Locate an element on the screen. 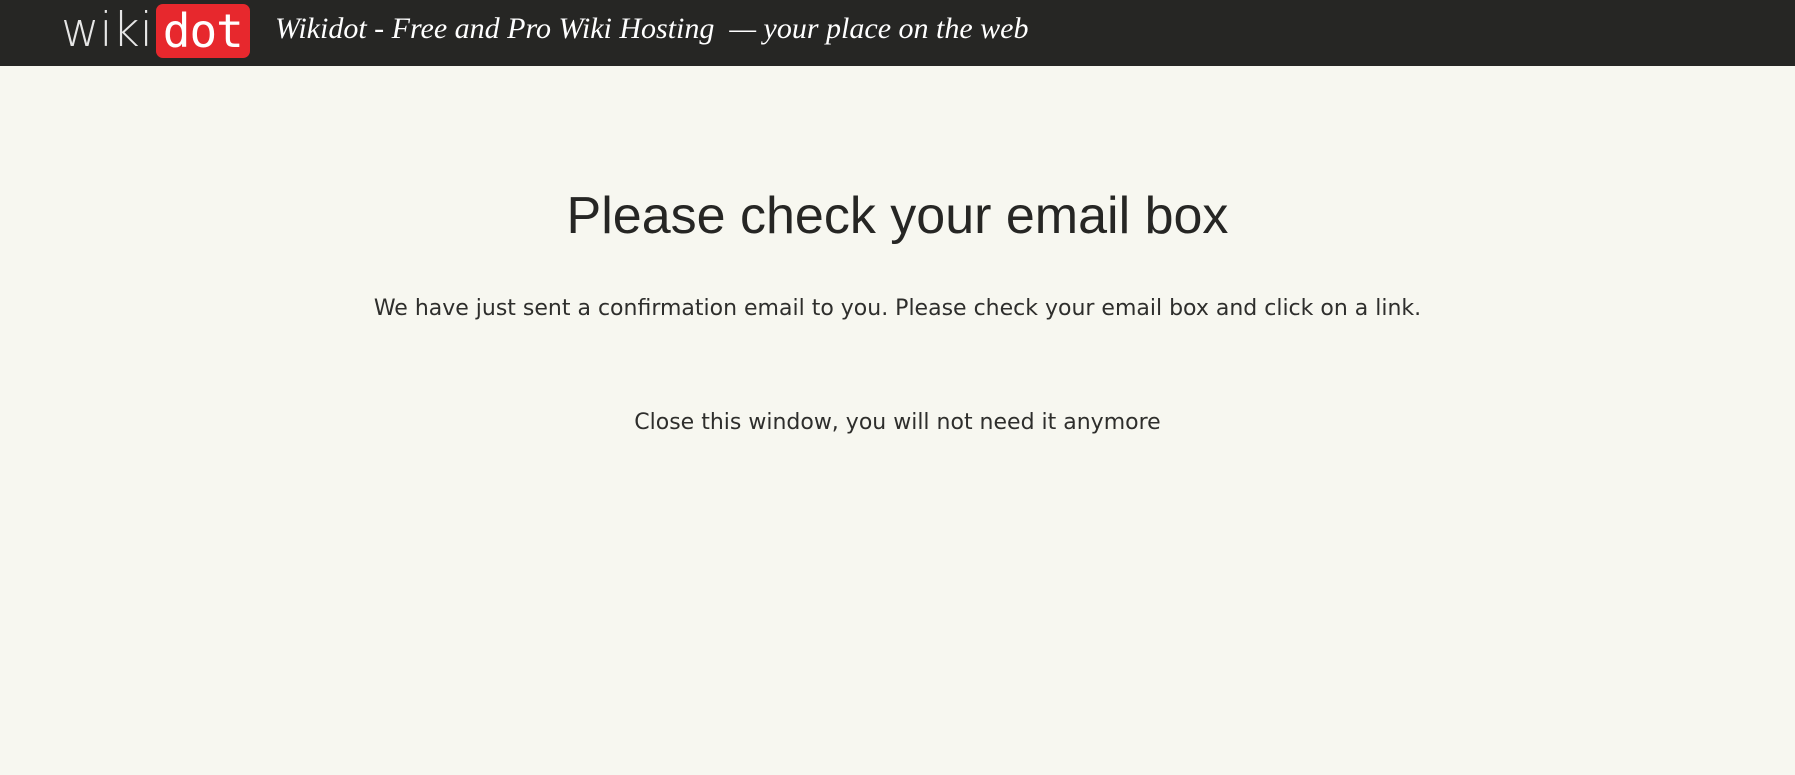 The image size is (1795, 775). page-title: Please check your email box is located at coordinates (897, 216).